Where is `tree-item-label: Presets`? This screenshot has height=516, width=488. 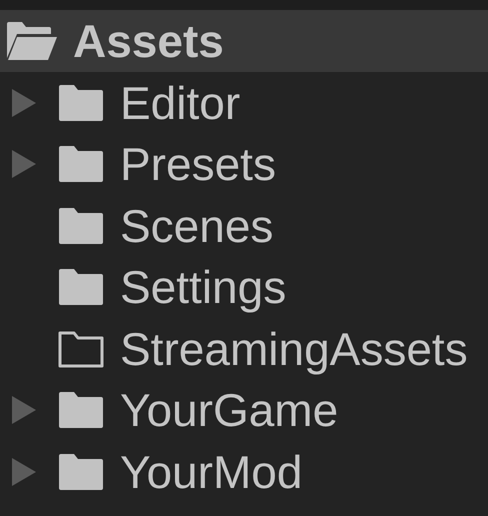 tree-item-label: Presets is located at coordinates (198, 164).